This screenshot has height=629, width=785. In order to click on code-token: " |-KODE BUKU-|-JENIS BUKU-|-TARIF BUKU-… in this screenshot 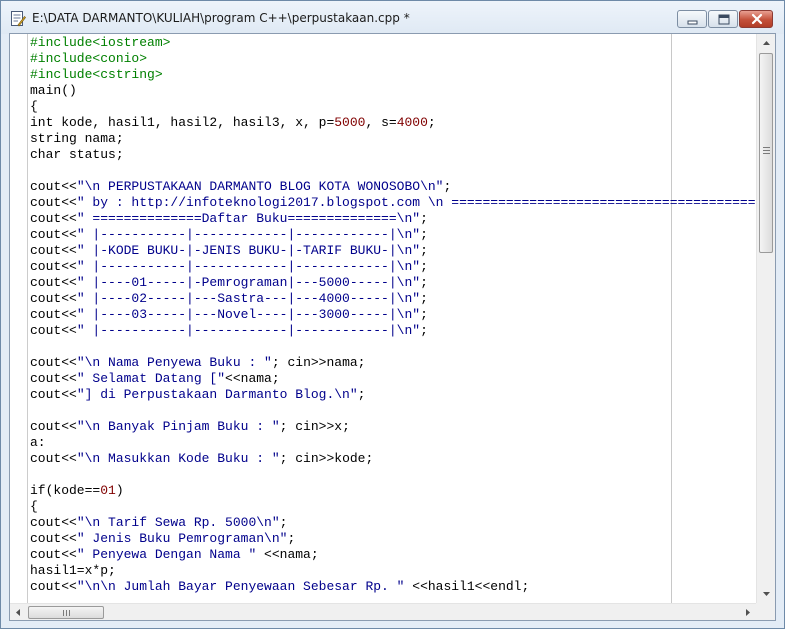, I will do `click(248, 250)`.